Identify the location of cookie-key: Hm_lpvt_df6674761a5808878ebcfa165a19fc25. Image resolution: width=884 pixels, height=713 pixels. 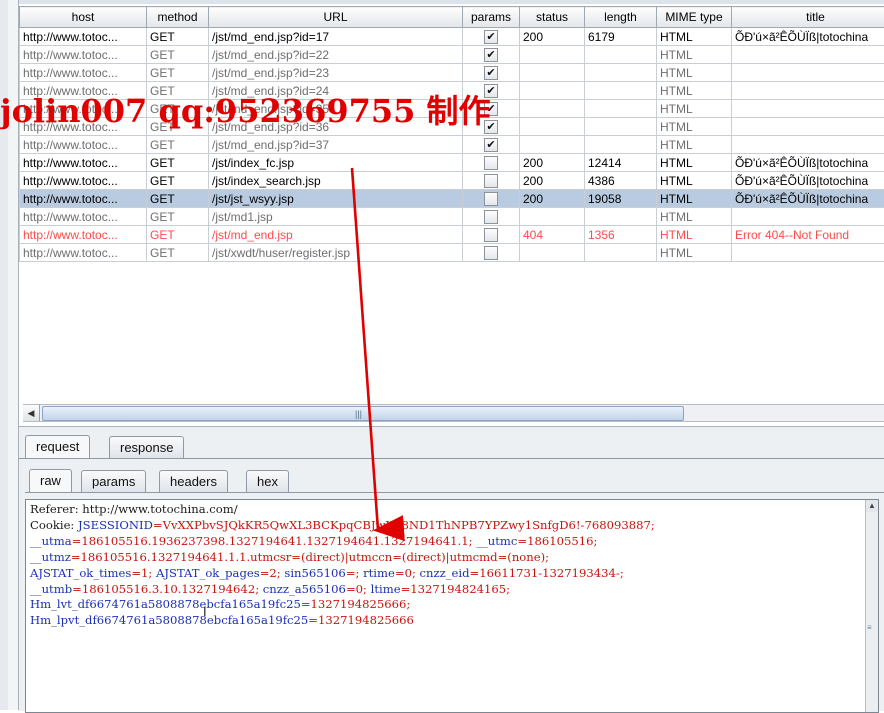
(169, 620).